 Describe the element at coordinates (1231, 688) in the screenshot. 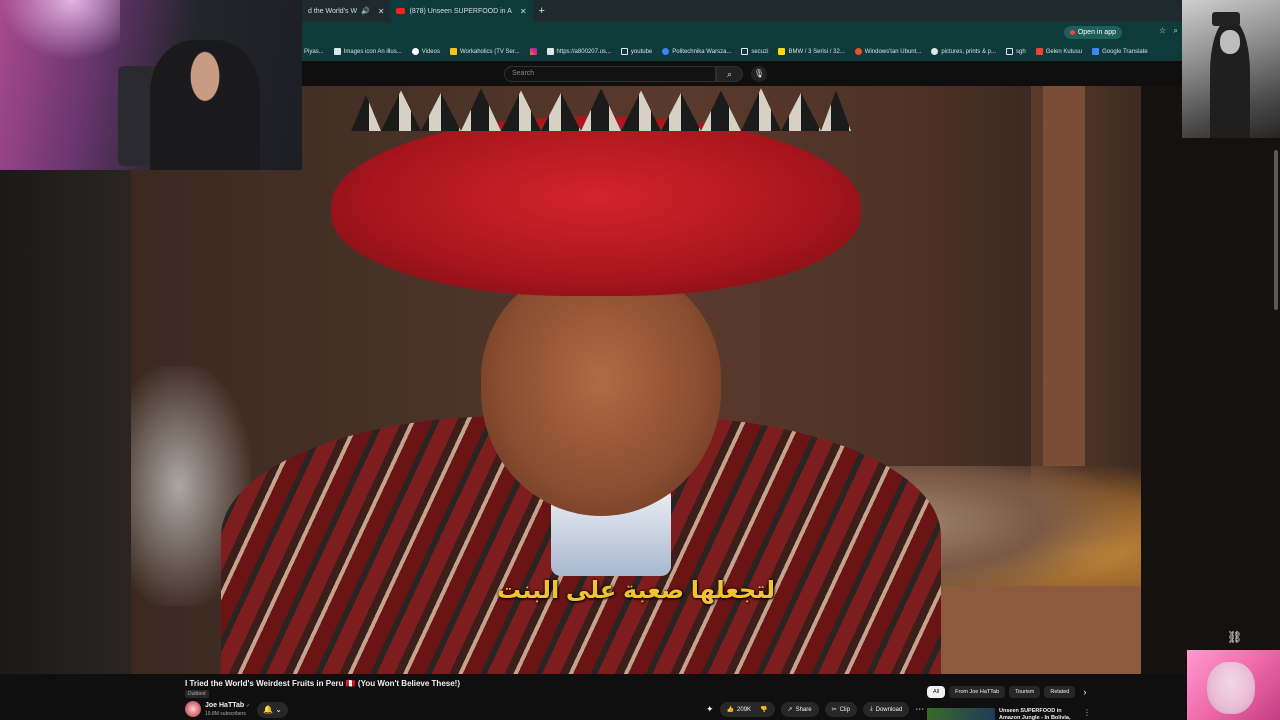

I see `cat-image` at that location.